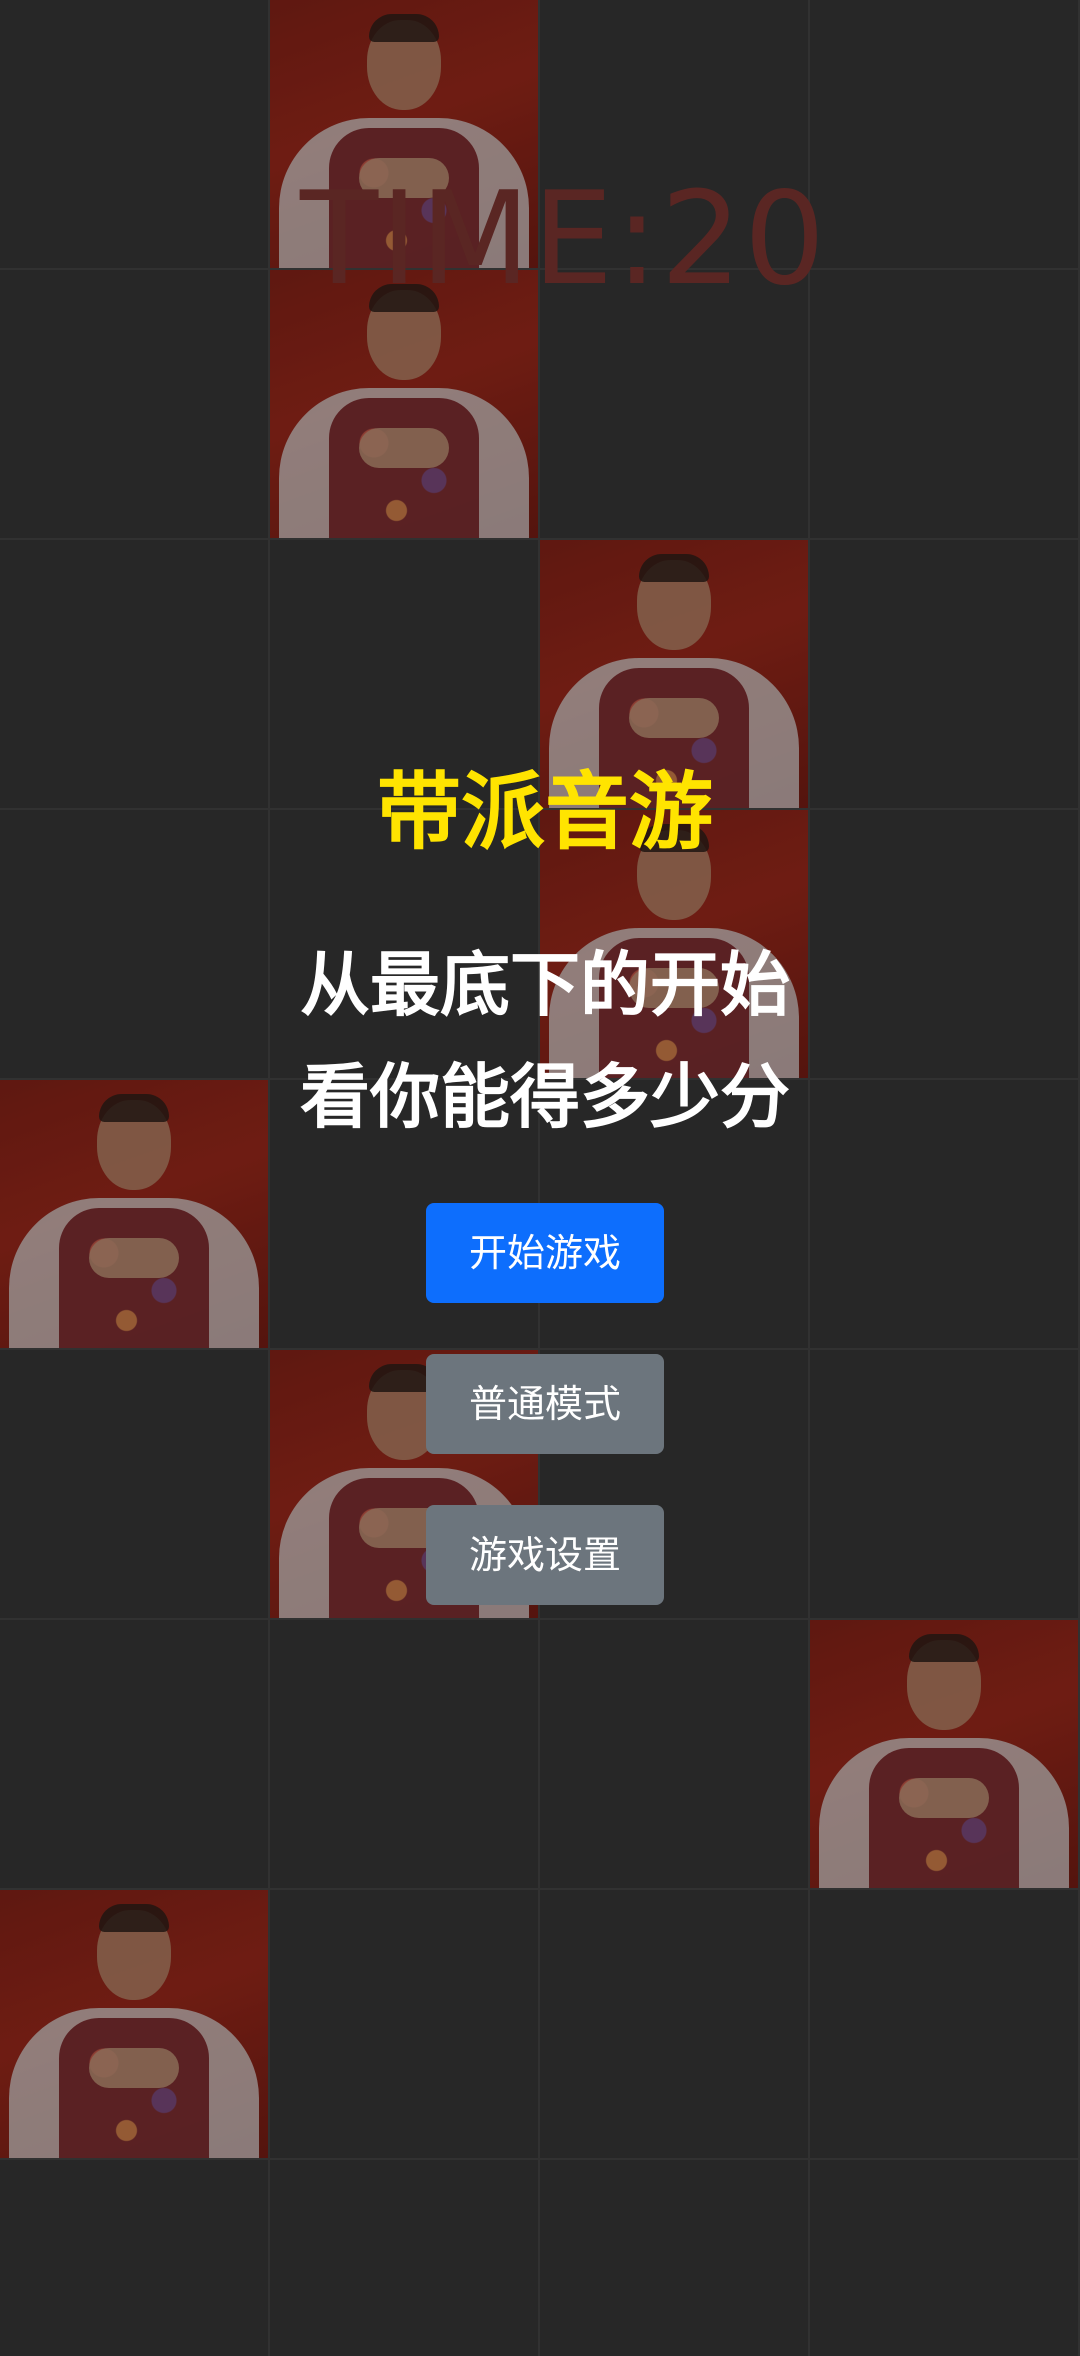  I want to click on instruction-line-2: 看你能得多少分, so click(545, 1097).